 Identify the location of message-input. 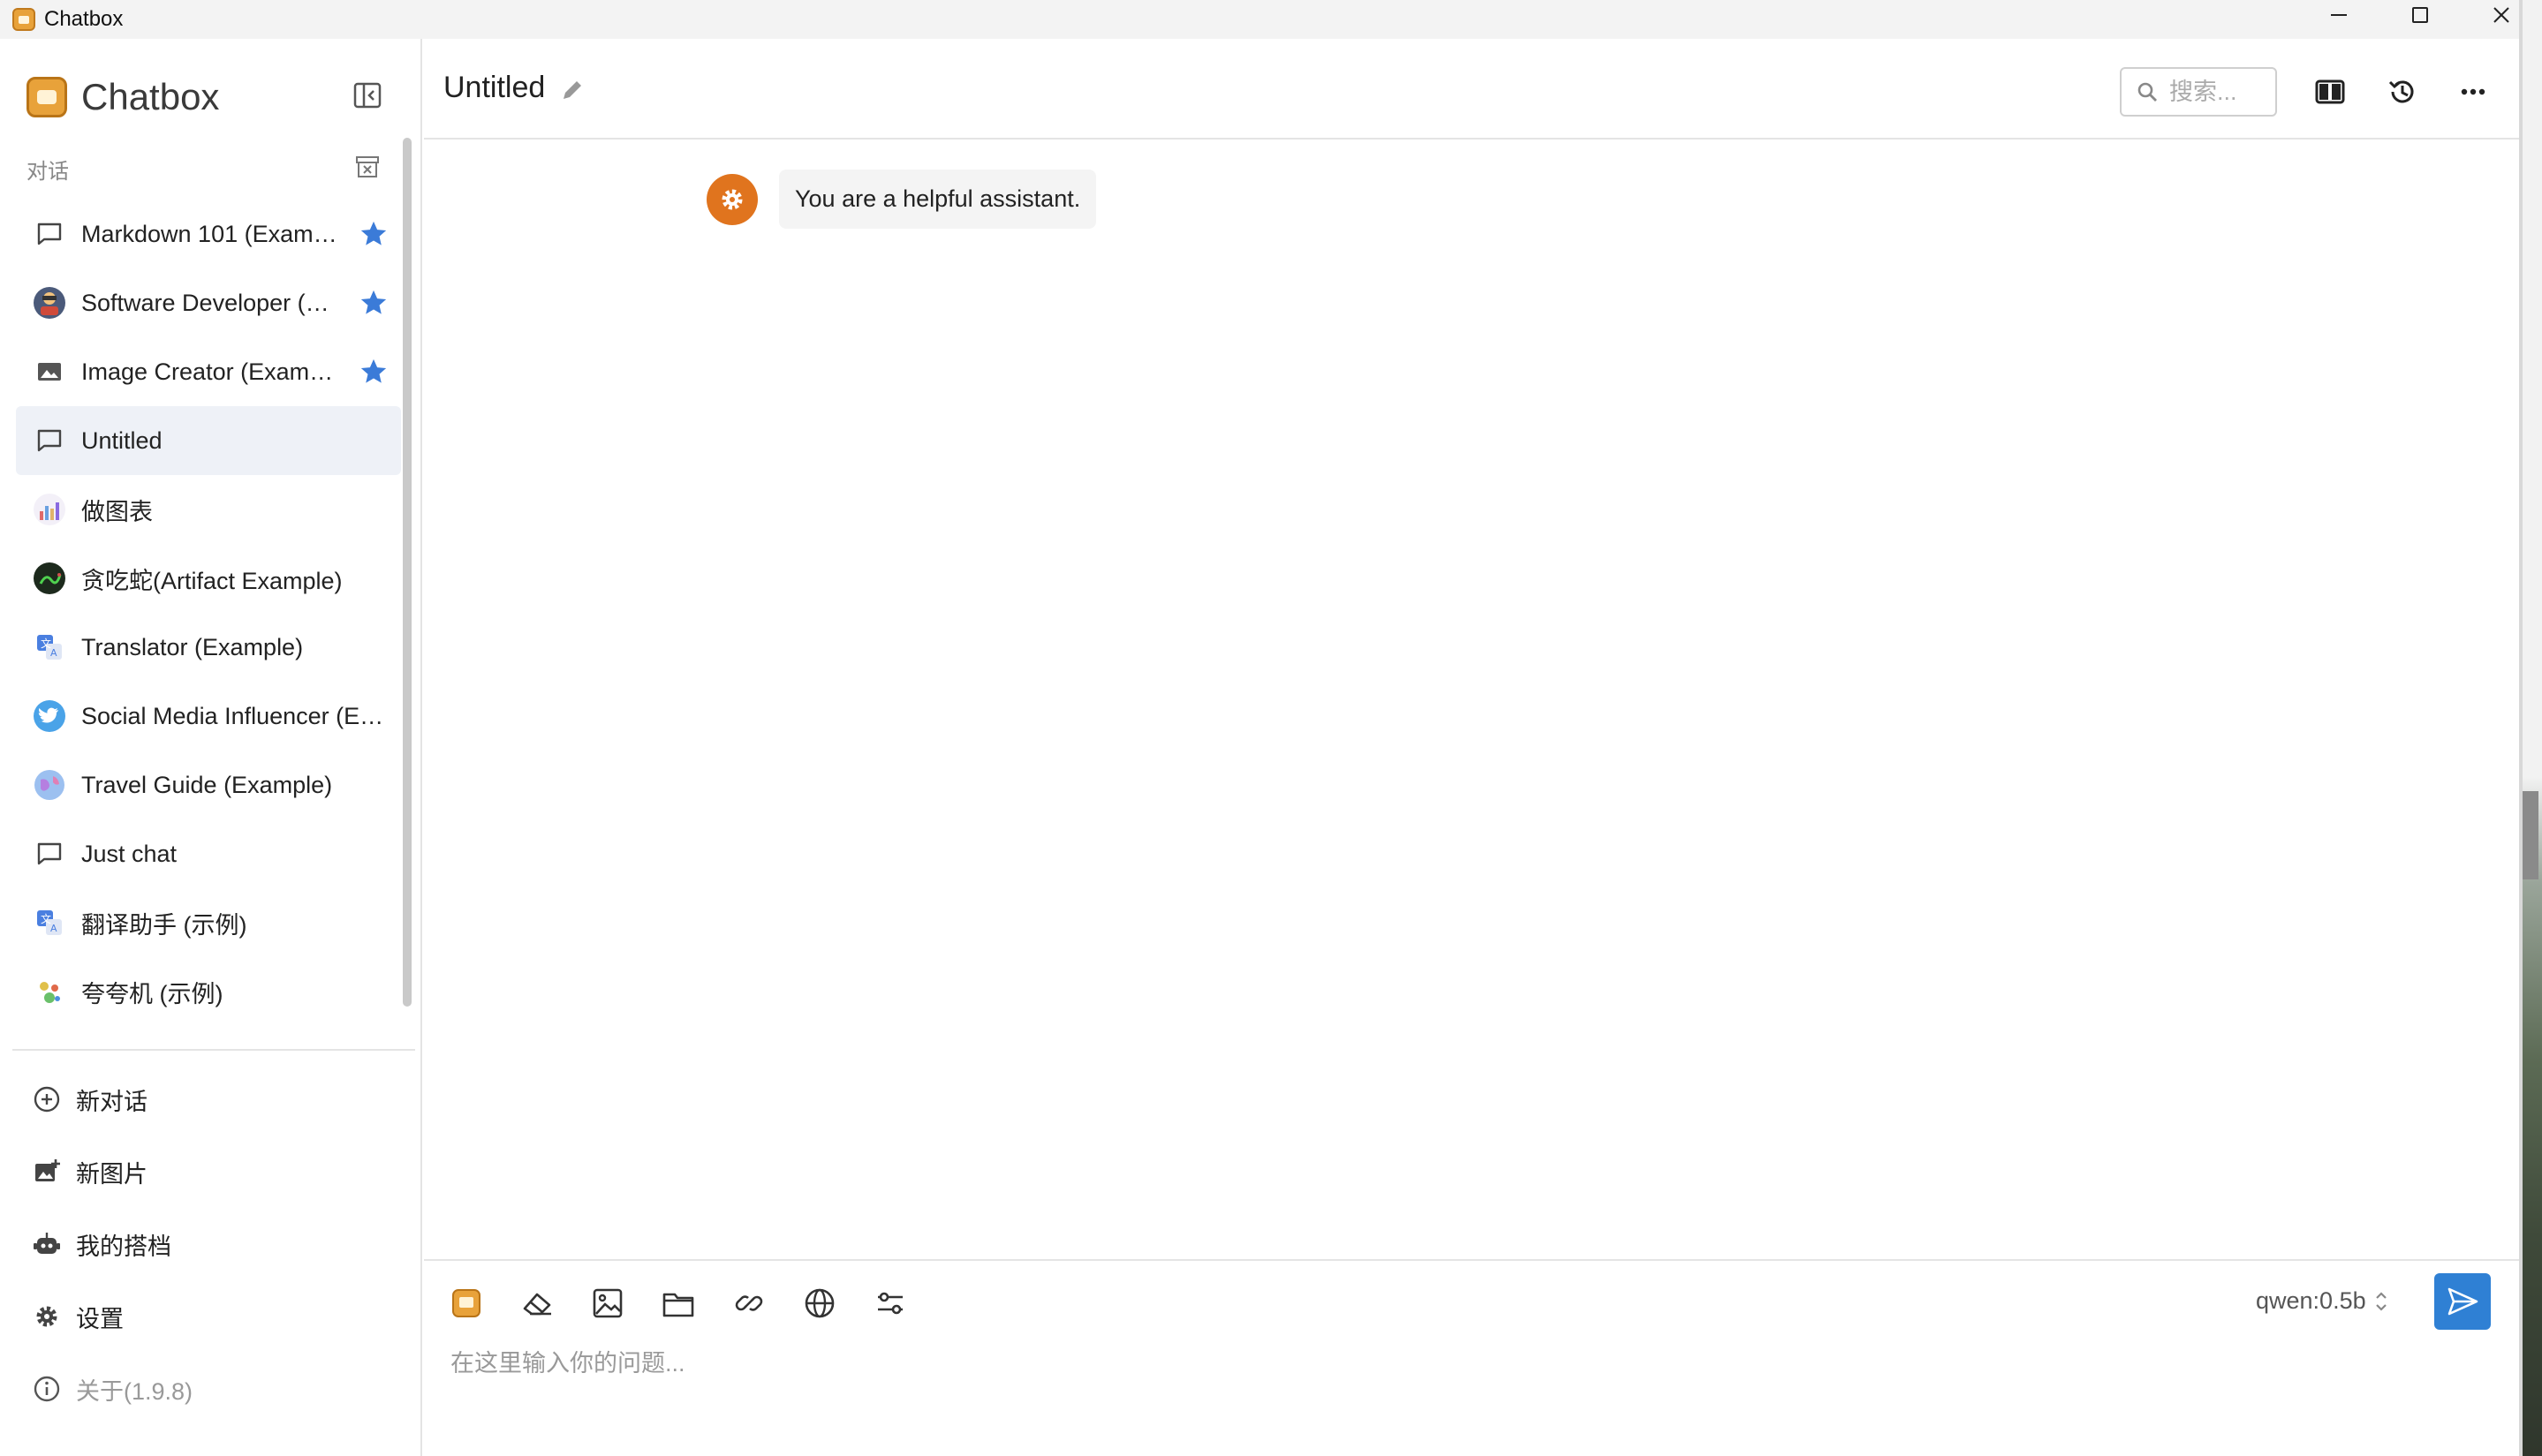
(1464, 1386).